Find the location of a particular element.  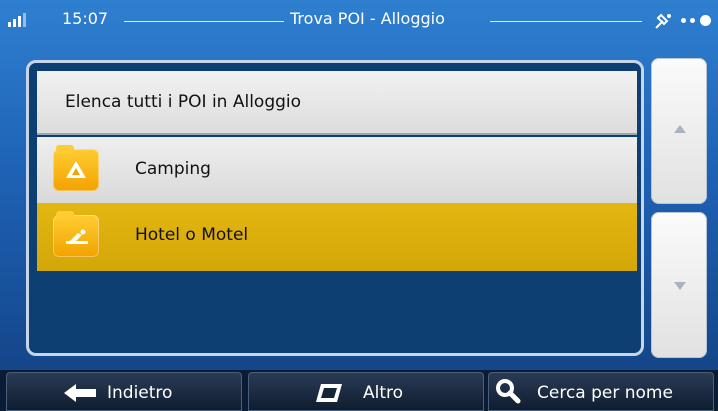

list-item-hotel-selected: Hotel o Motel is located at coordinates (337, 237).